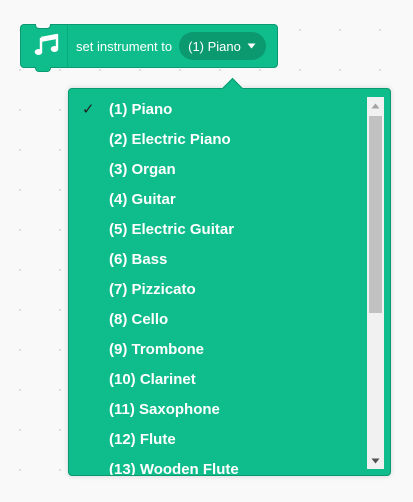  What do you see at coordinates (157, 349) in the screenshot?
I see `menu-item-label: (9) Trombone` at bounding box center [157, 349].